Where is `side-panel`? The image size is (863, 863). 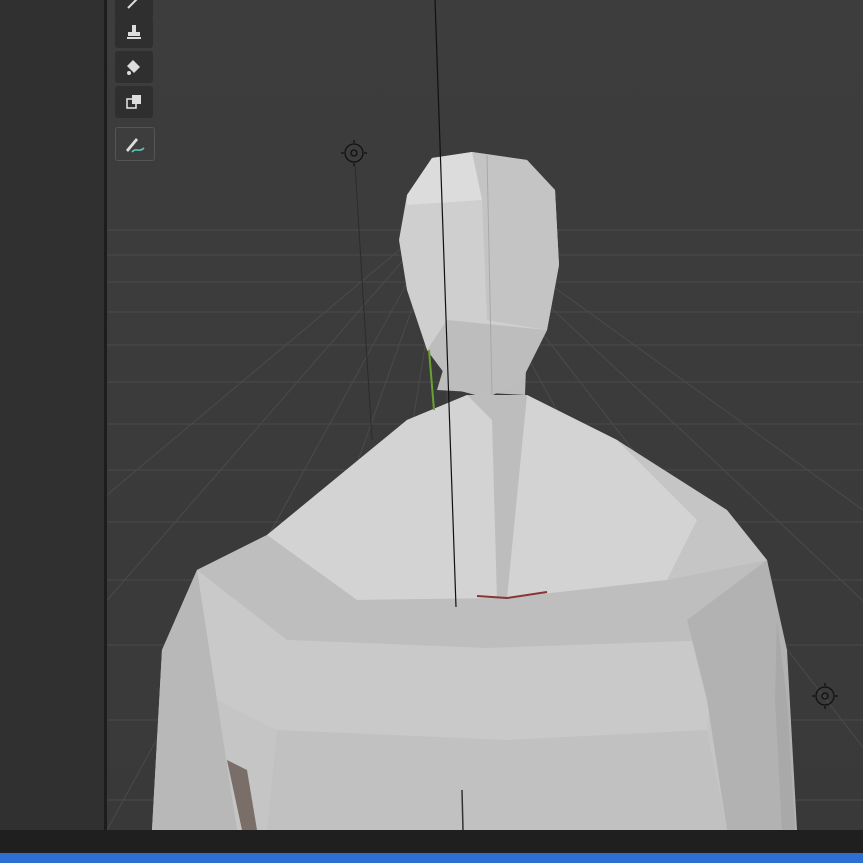
side-panel is located at coordinates (52, 415).